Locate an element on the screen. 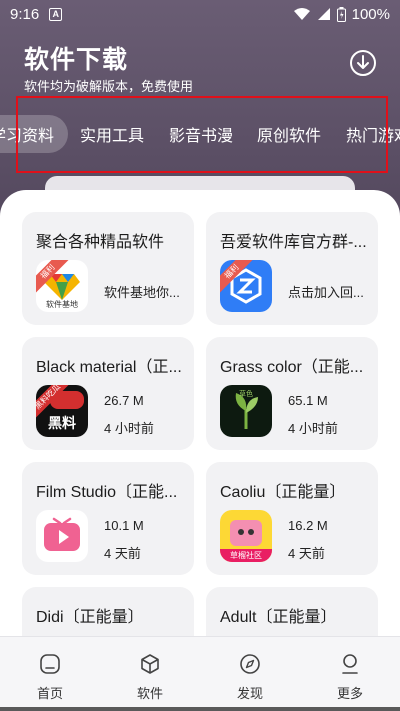  tv-play-icon is located at coordinates (62, 534).